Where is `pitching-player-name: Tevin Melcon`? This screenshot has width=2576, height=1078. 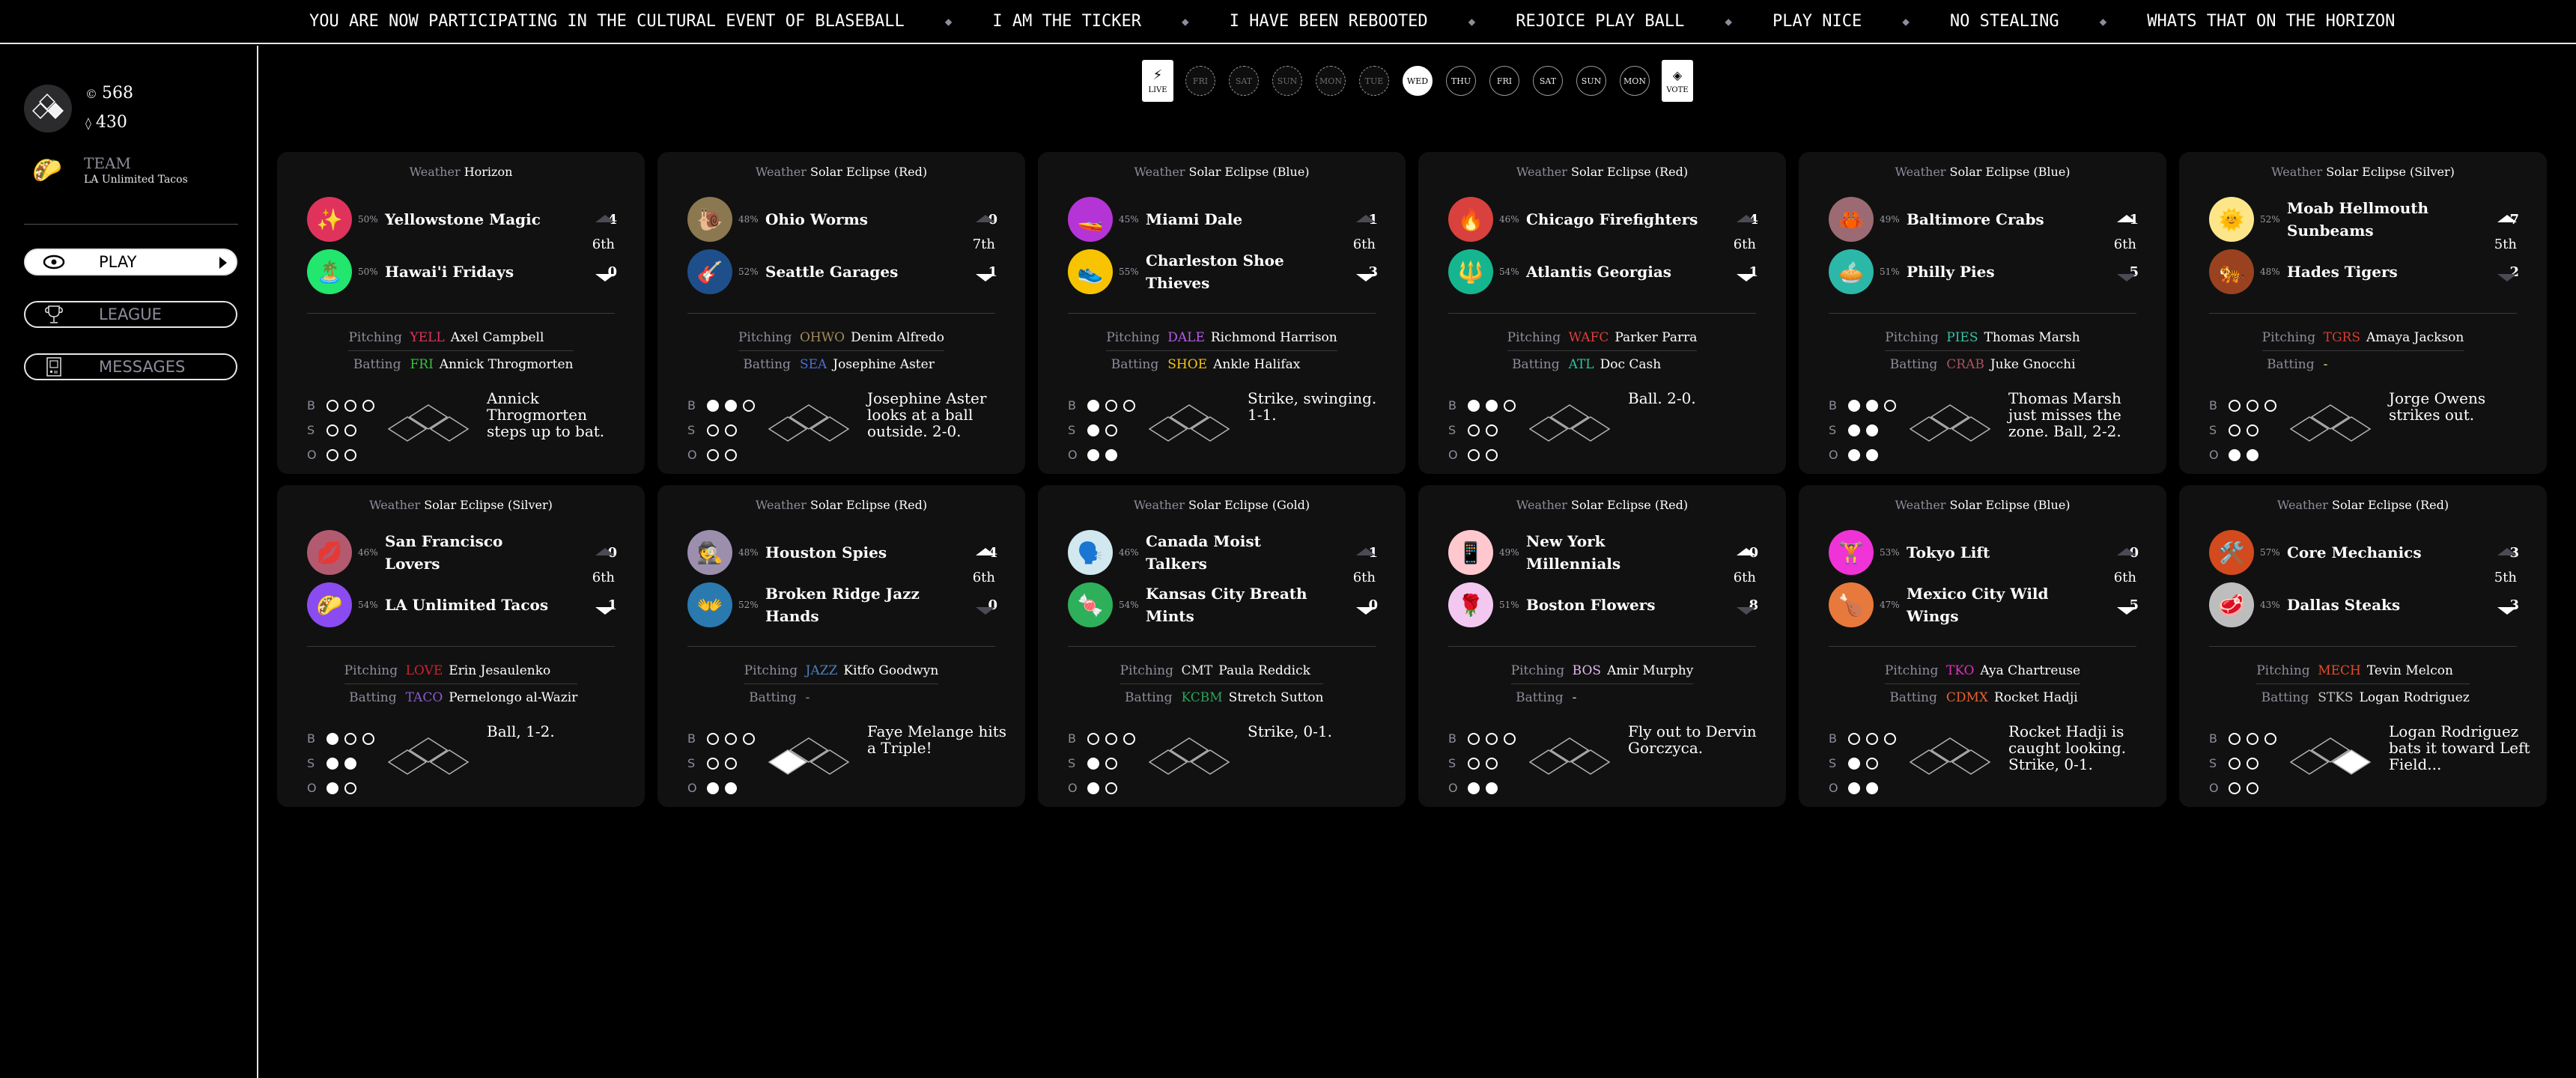
pitching-player-name: Tevin Melcon is located at coordinates (2410, 670).